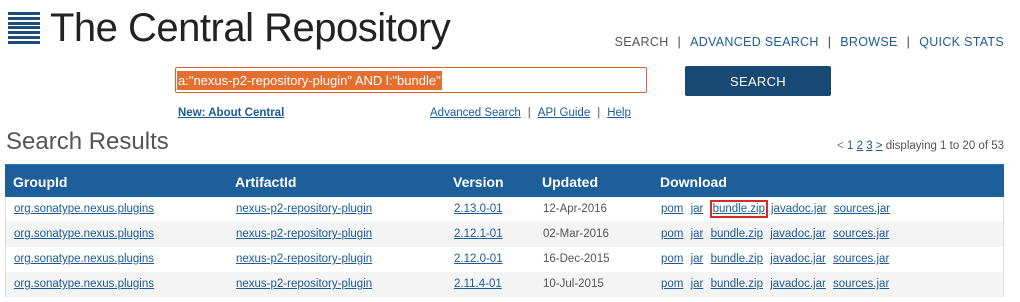  What do you see at coordinates (879, 146) in the screenshot?
I see `next-page-link: >` at bounding box center [879, 146].